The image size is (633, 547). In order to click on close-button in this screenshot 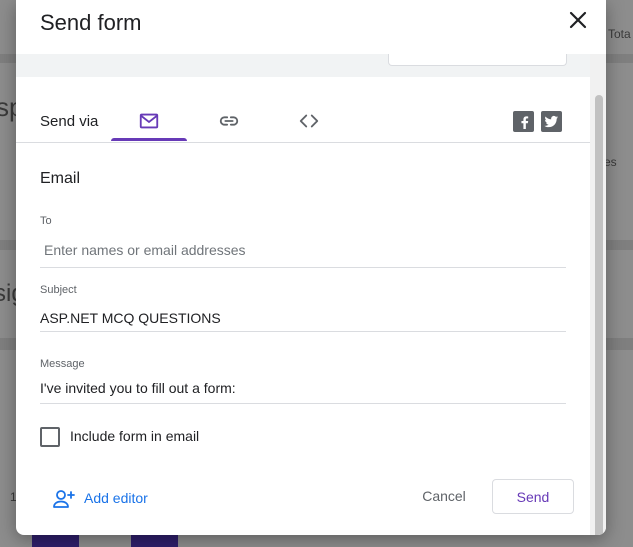, I will do `click(578, 20)`.